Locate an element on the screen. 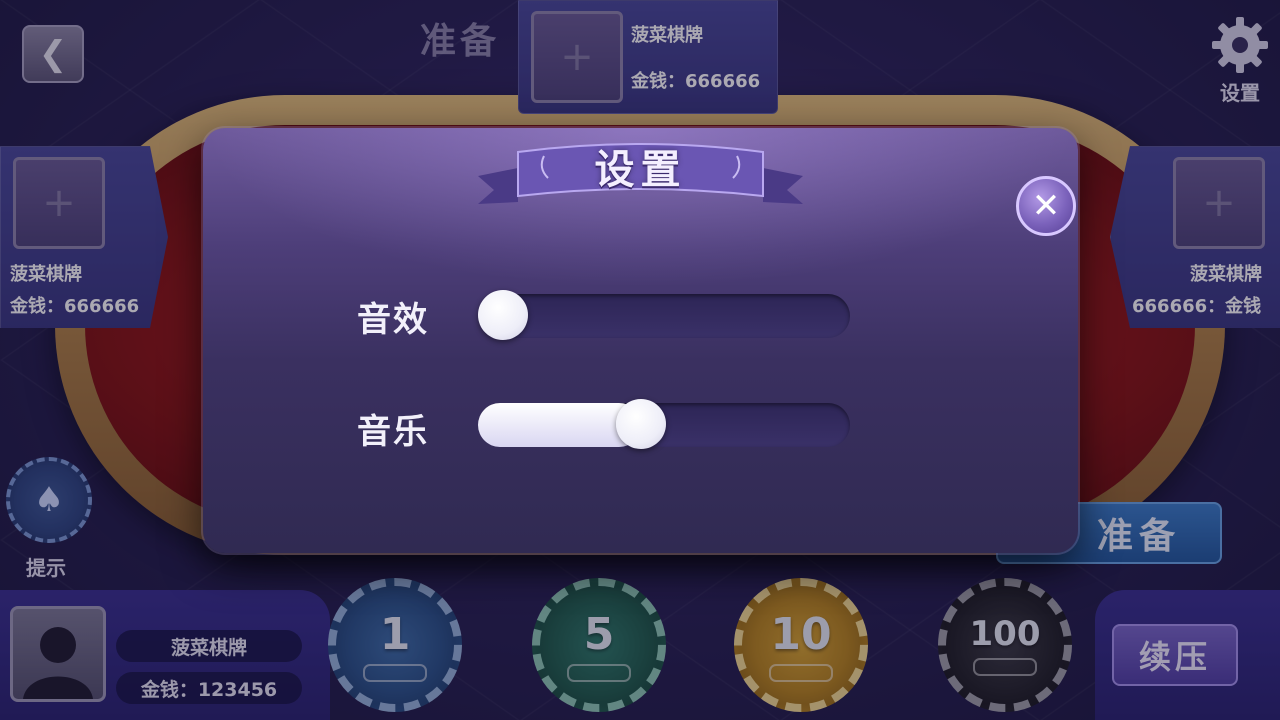 The height and width of the screenshot is (720, 1280). sound-label: 音效 is located at coordinates (393, 320).